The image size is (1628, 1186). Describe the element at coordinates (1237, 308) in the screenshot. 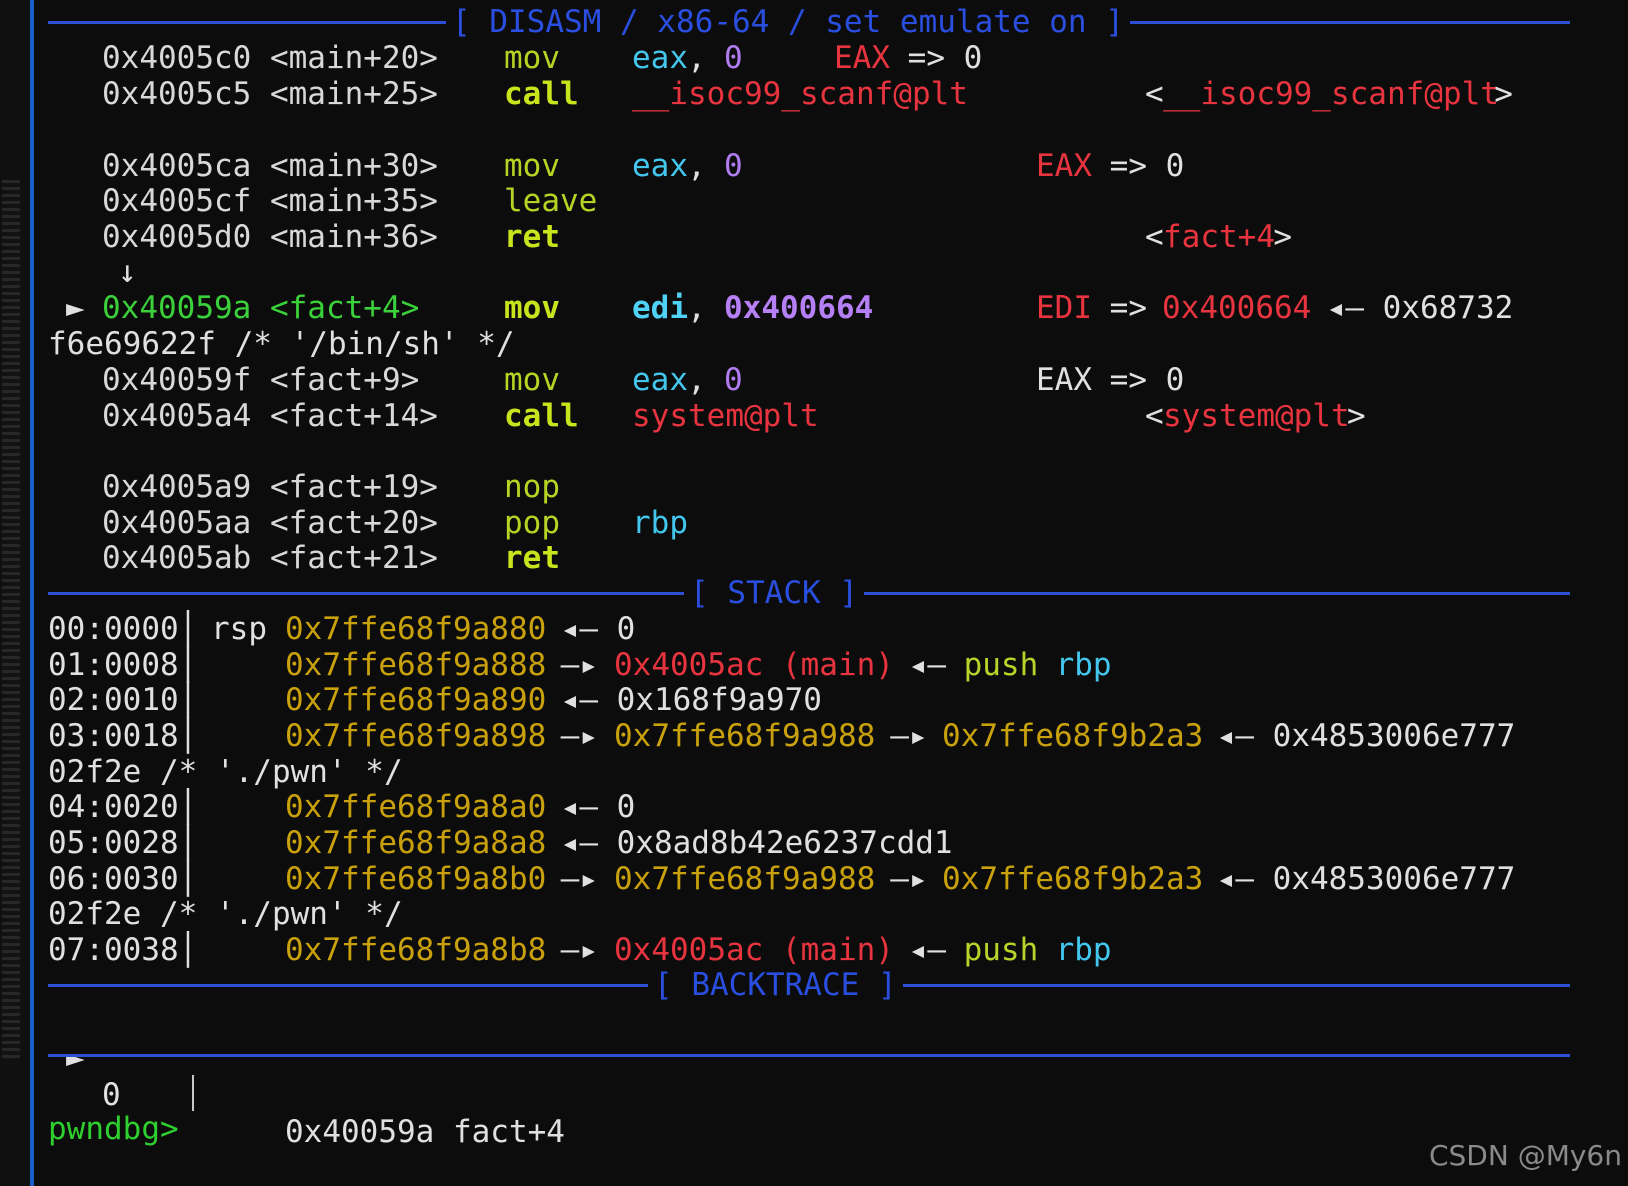

I see `emulated-pointer: 0x400664` at that location.